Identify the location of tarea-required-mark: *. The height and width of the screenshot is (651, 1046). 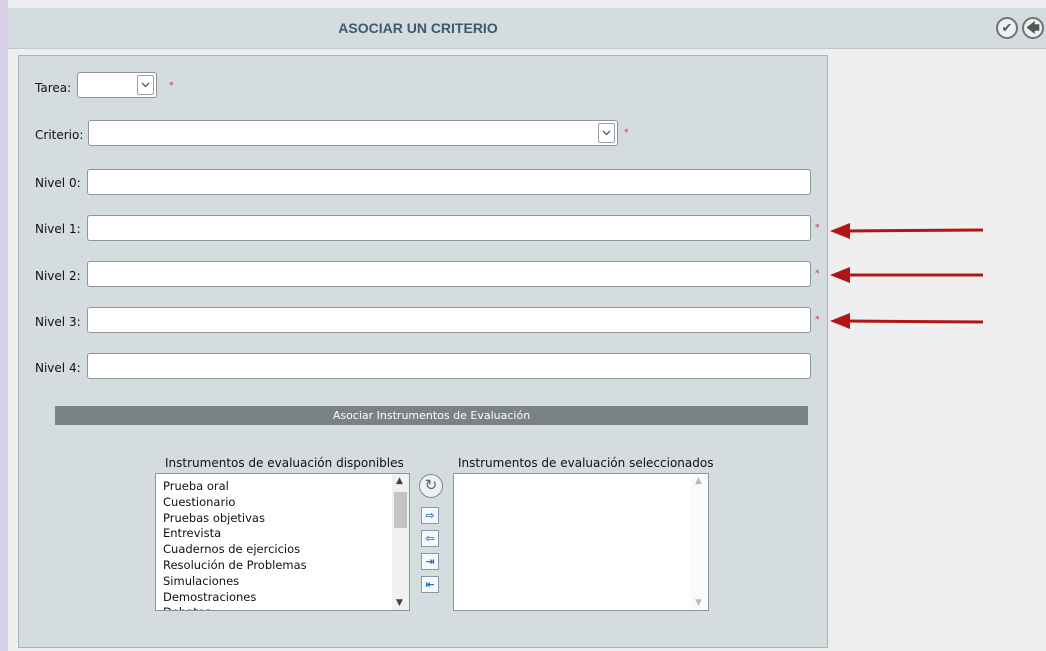
(171, 86).